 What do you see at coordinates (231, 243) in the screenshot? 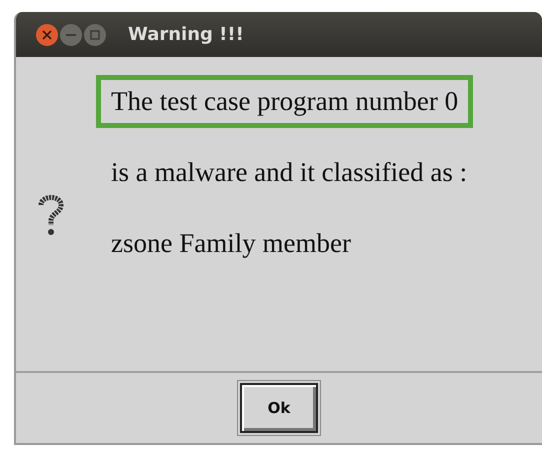
I see `message-text: zsone Family member` at bounding box center [231, 243].